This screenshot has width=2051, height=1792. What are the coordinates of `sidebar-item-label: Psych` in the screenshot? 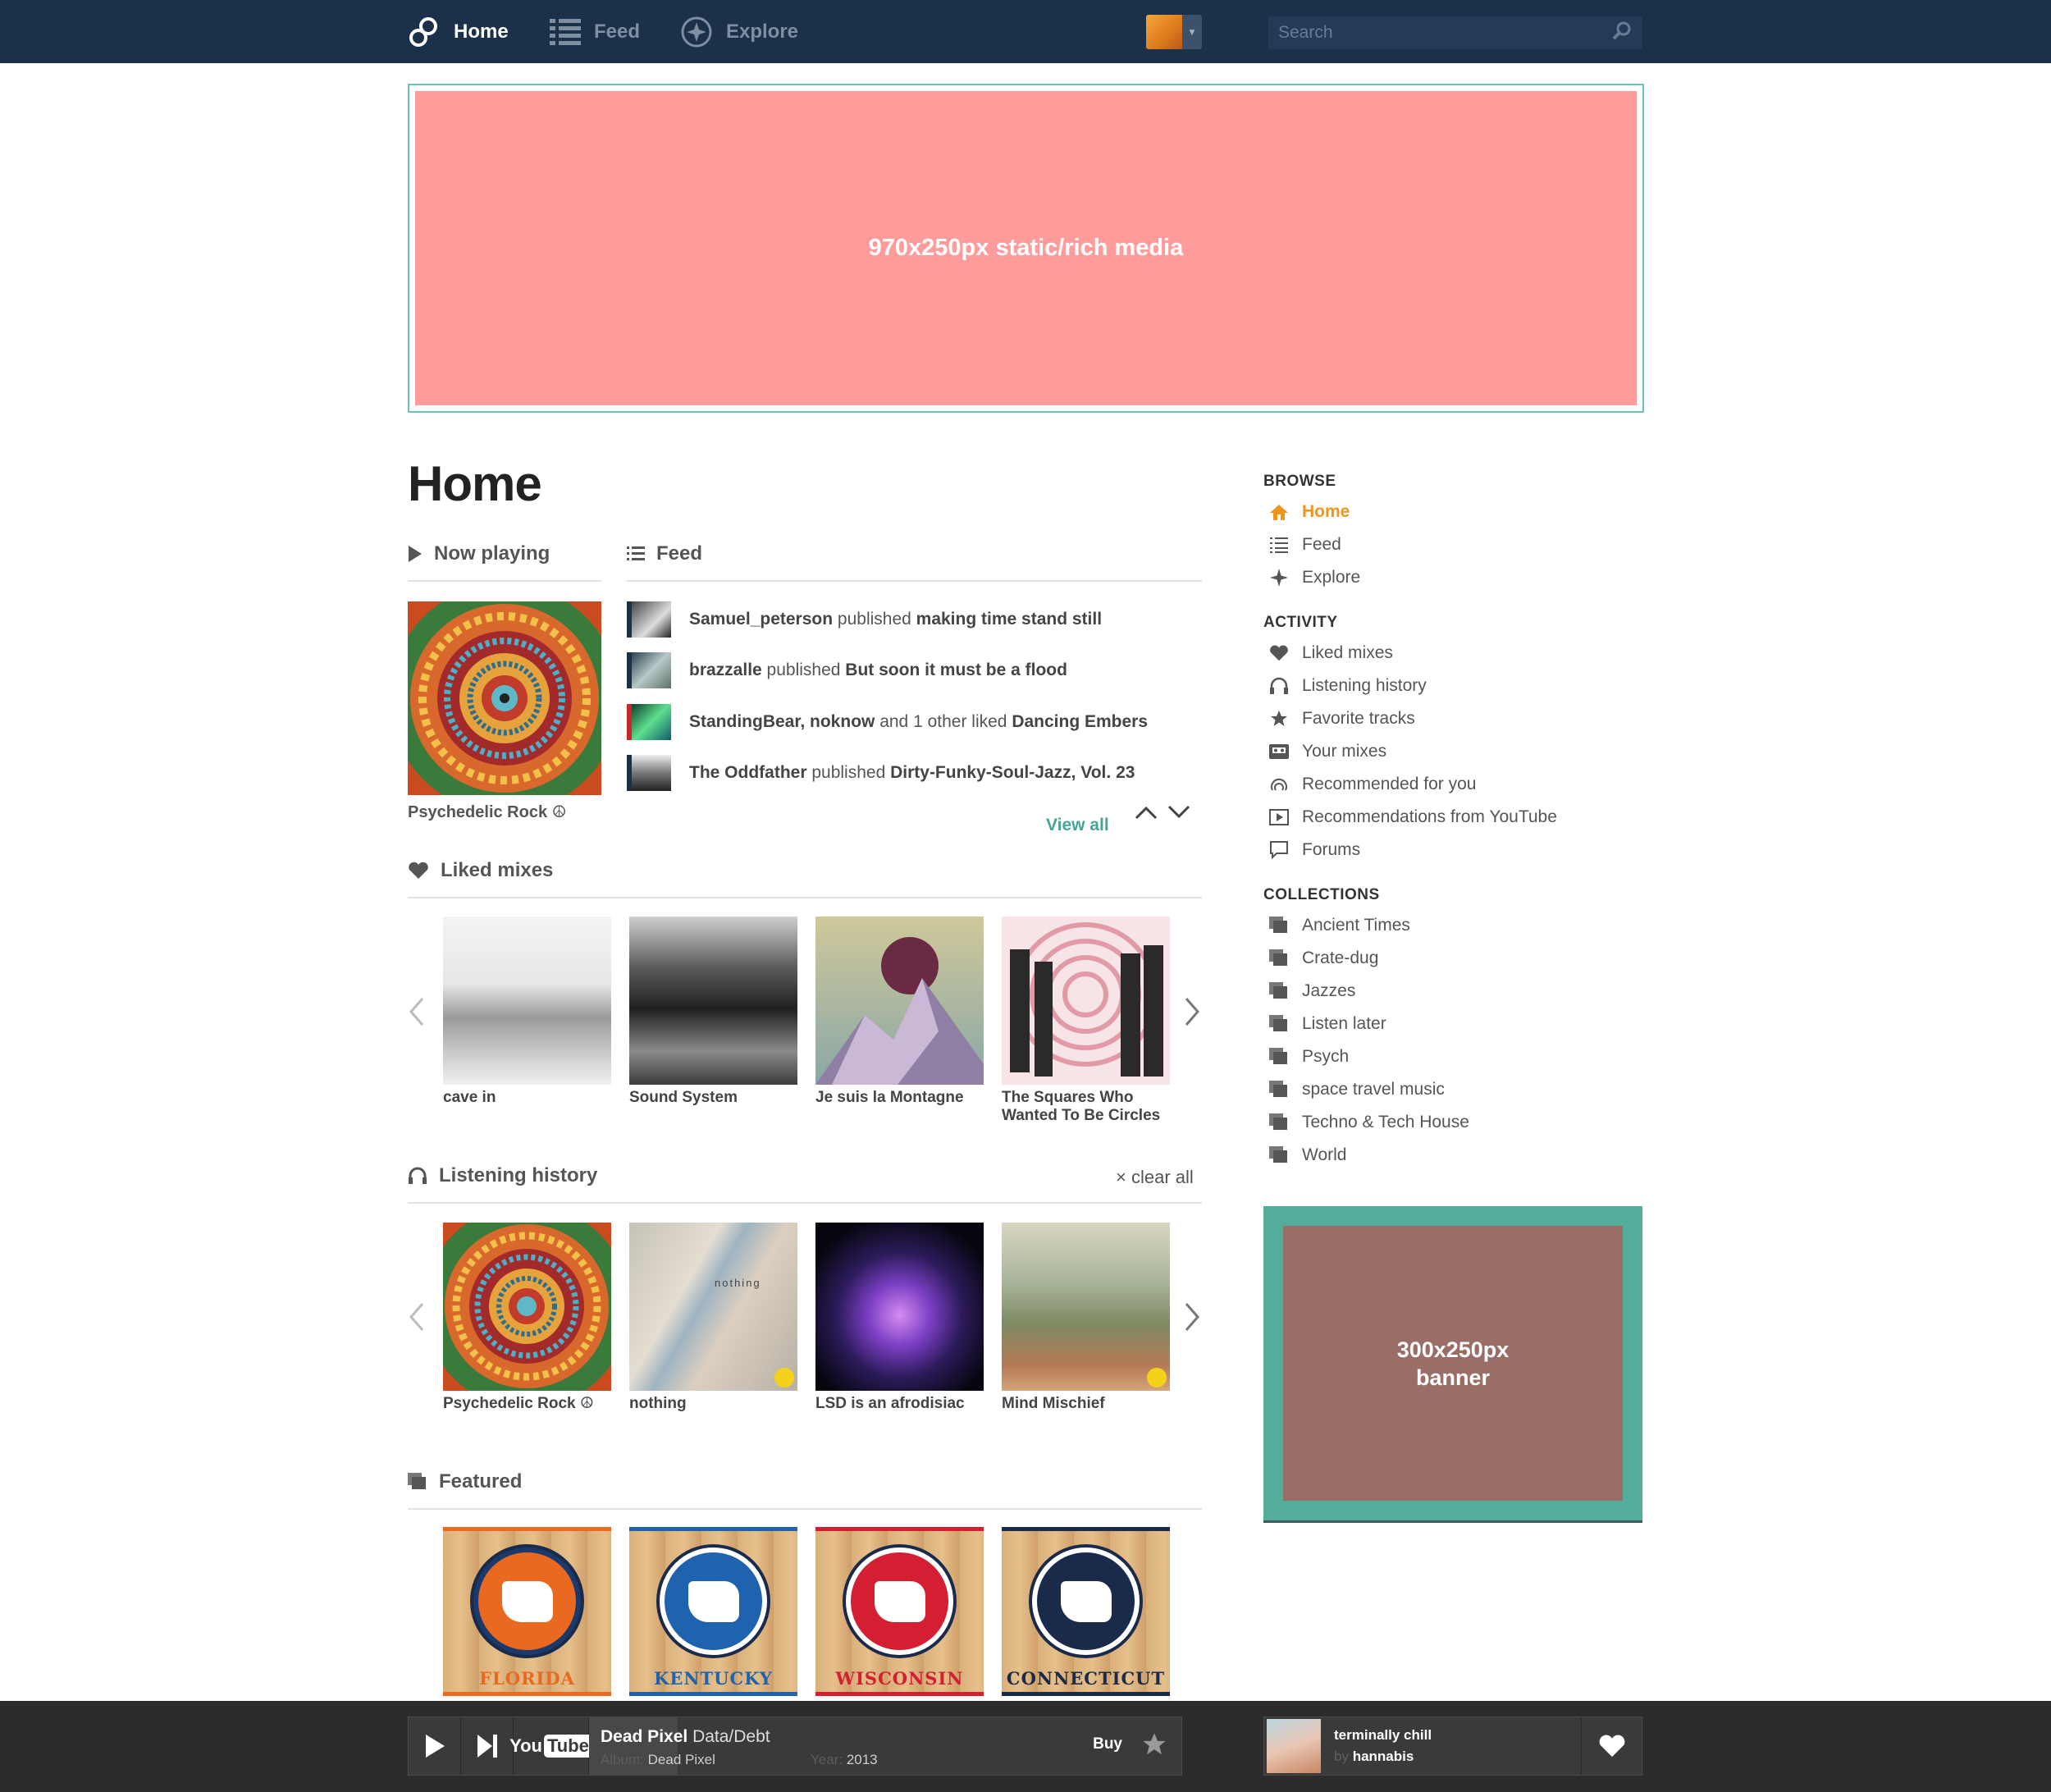 It's located at (1326, 1056).